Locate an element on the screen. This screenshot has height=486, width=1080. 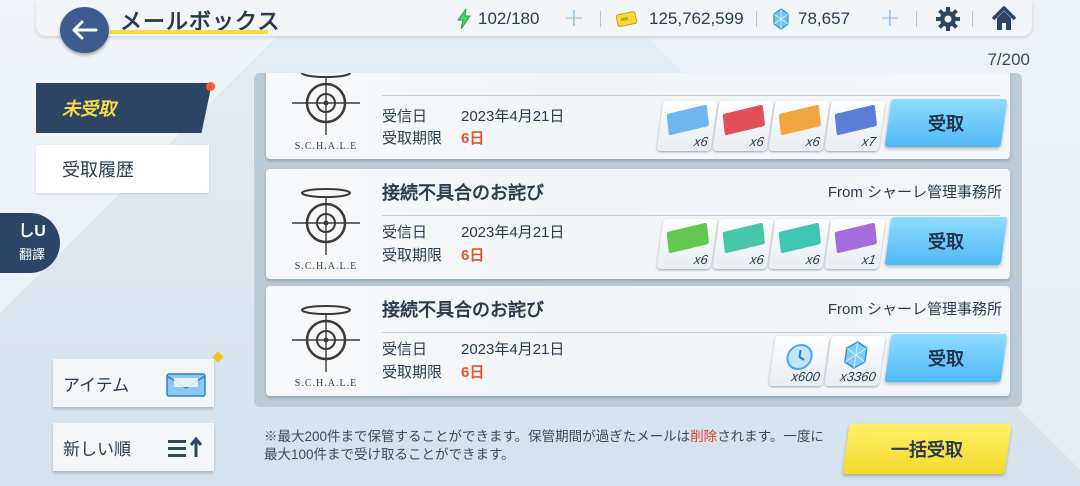
arrow-left-icon is located at coordinates (84, 30).